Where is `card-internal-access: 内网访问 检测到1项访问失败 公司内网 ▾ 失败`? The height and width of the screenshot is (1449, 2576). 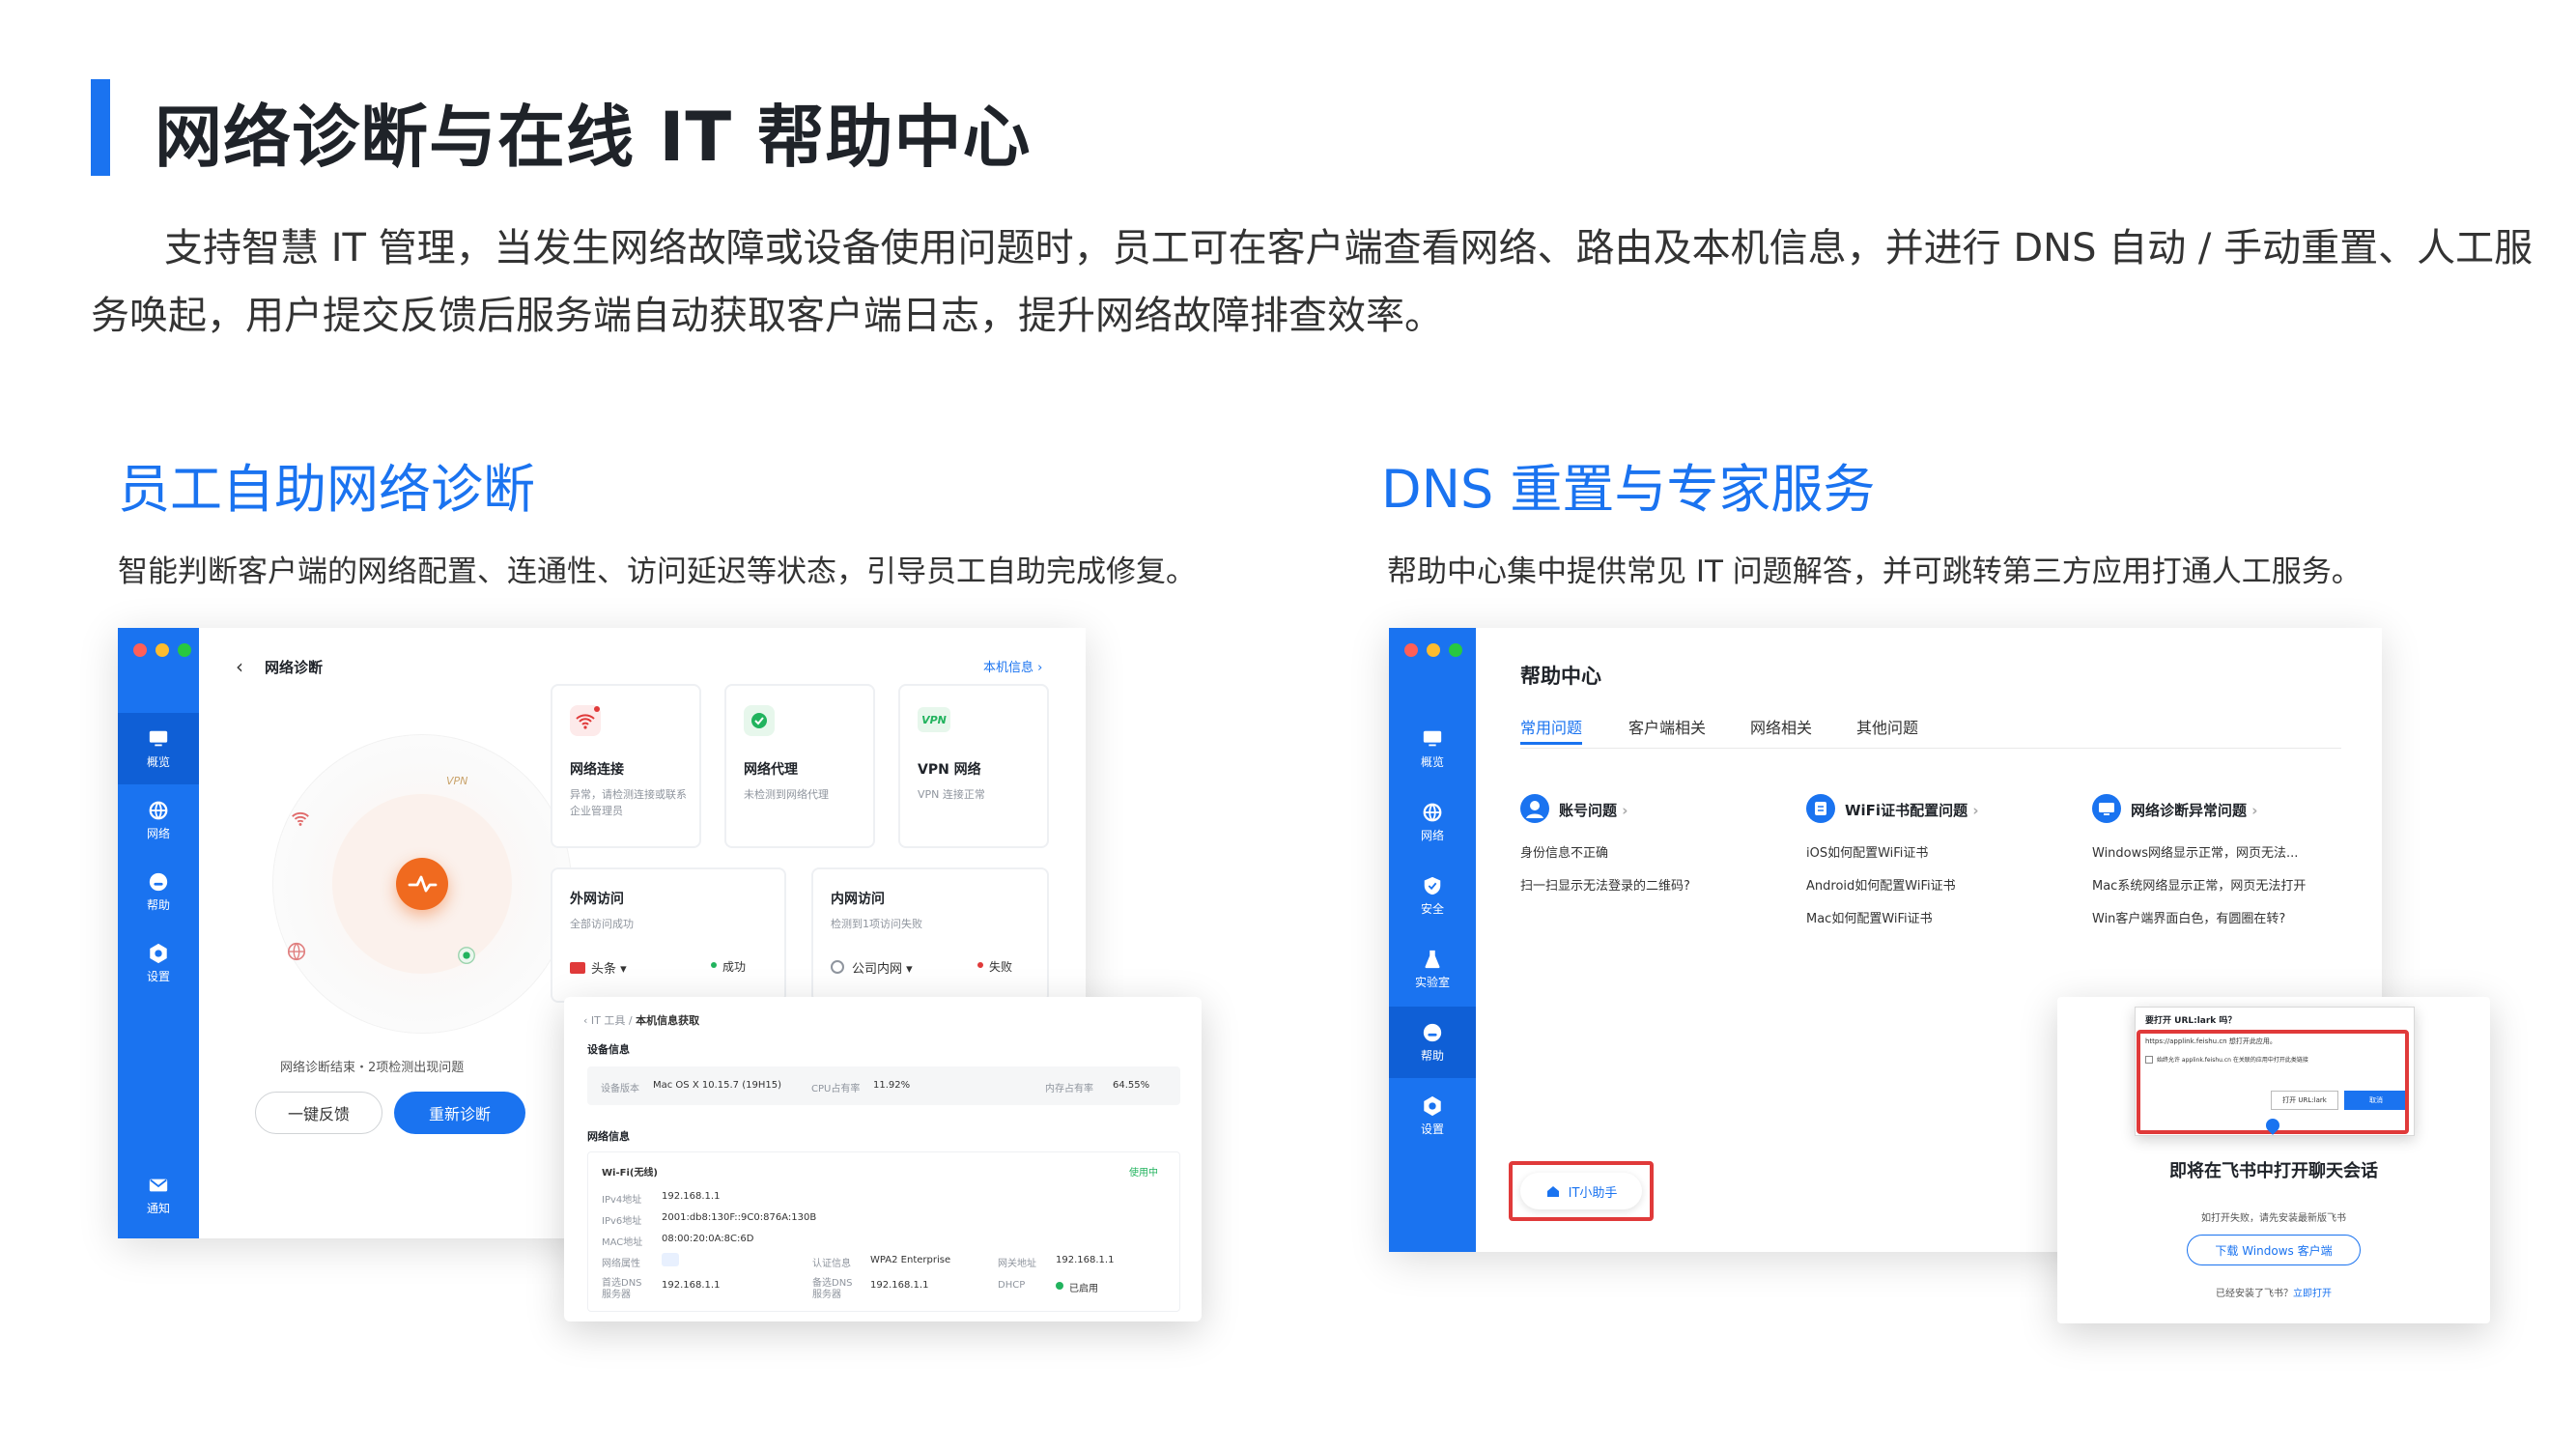
card-internal-access: 内网访问 检测到1项访问失败 公司内网 ▾ 失败 is located at coordinates (930, 935).